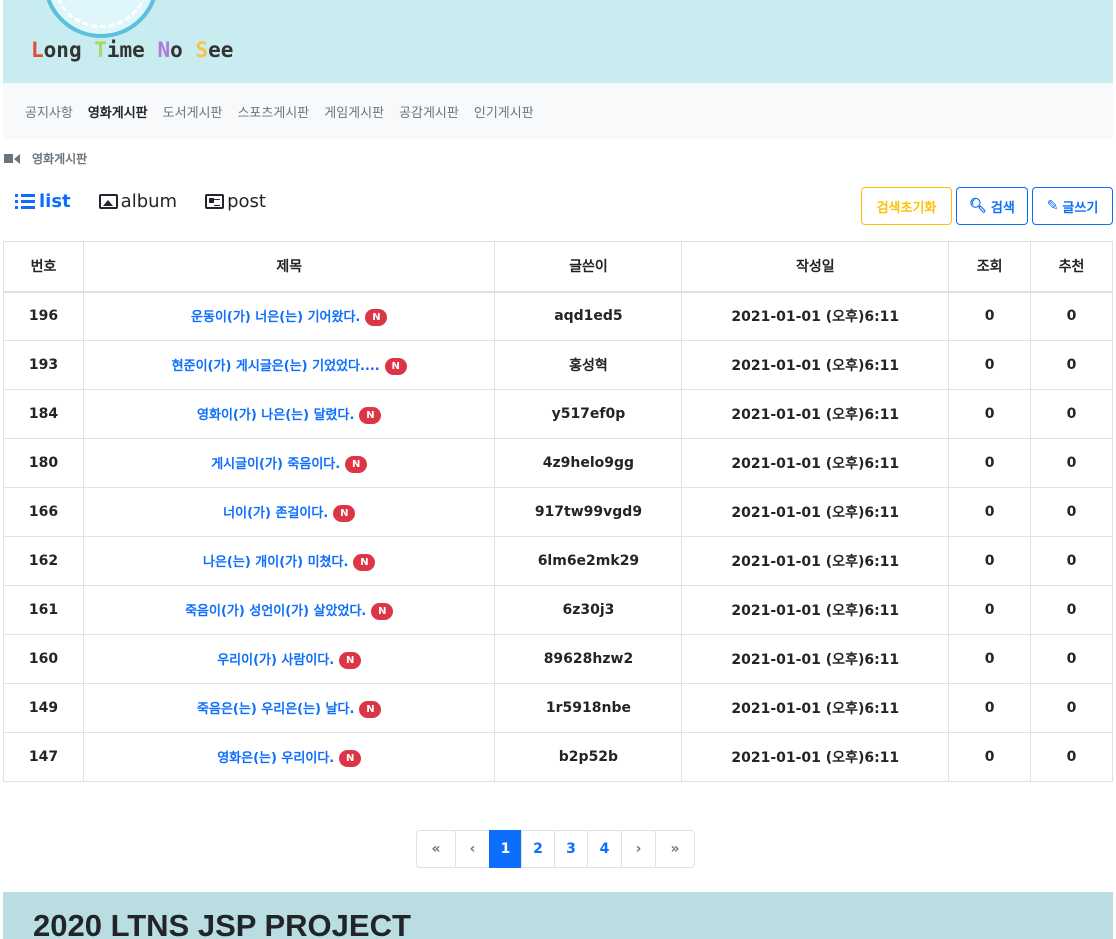 The image size is (1116, 939). Describe the element at coordinates (588, 512) in the screenshot. I see `cell-author: 917tw99vgd9` at that location.